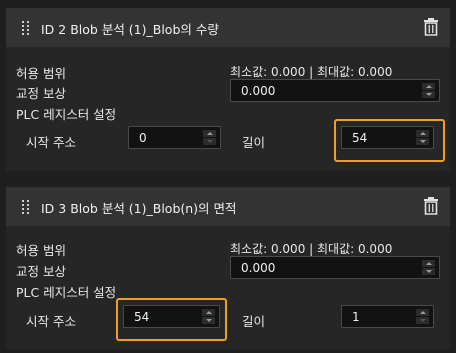 The height and width of the screenshot is (353, 456). Describe the element at coordinates (143, 138) in the screenshot. I see `start-address-value: 0` at that location.